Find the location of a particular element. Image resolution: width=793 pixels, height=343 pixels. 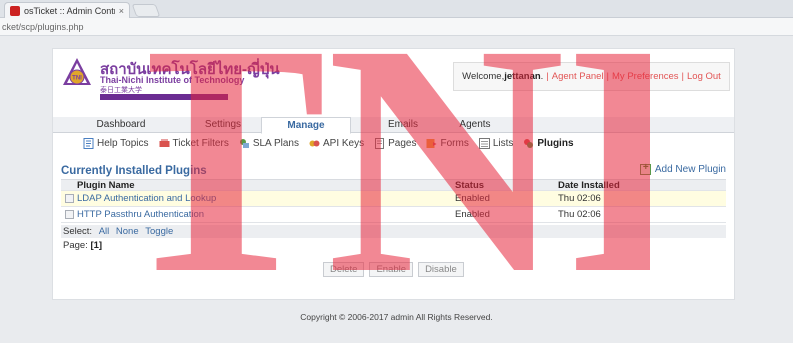

new-tab-button is located at coordinates (146, 10).